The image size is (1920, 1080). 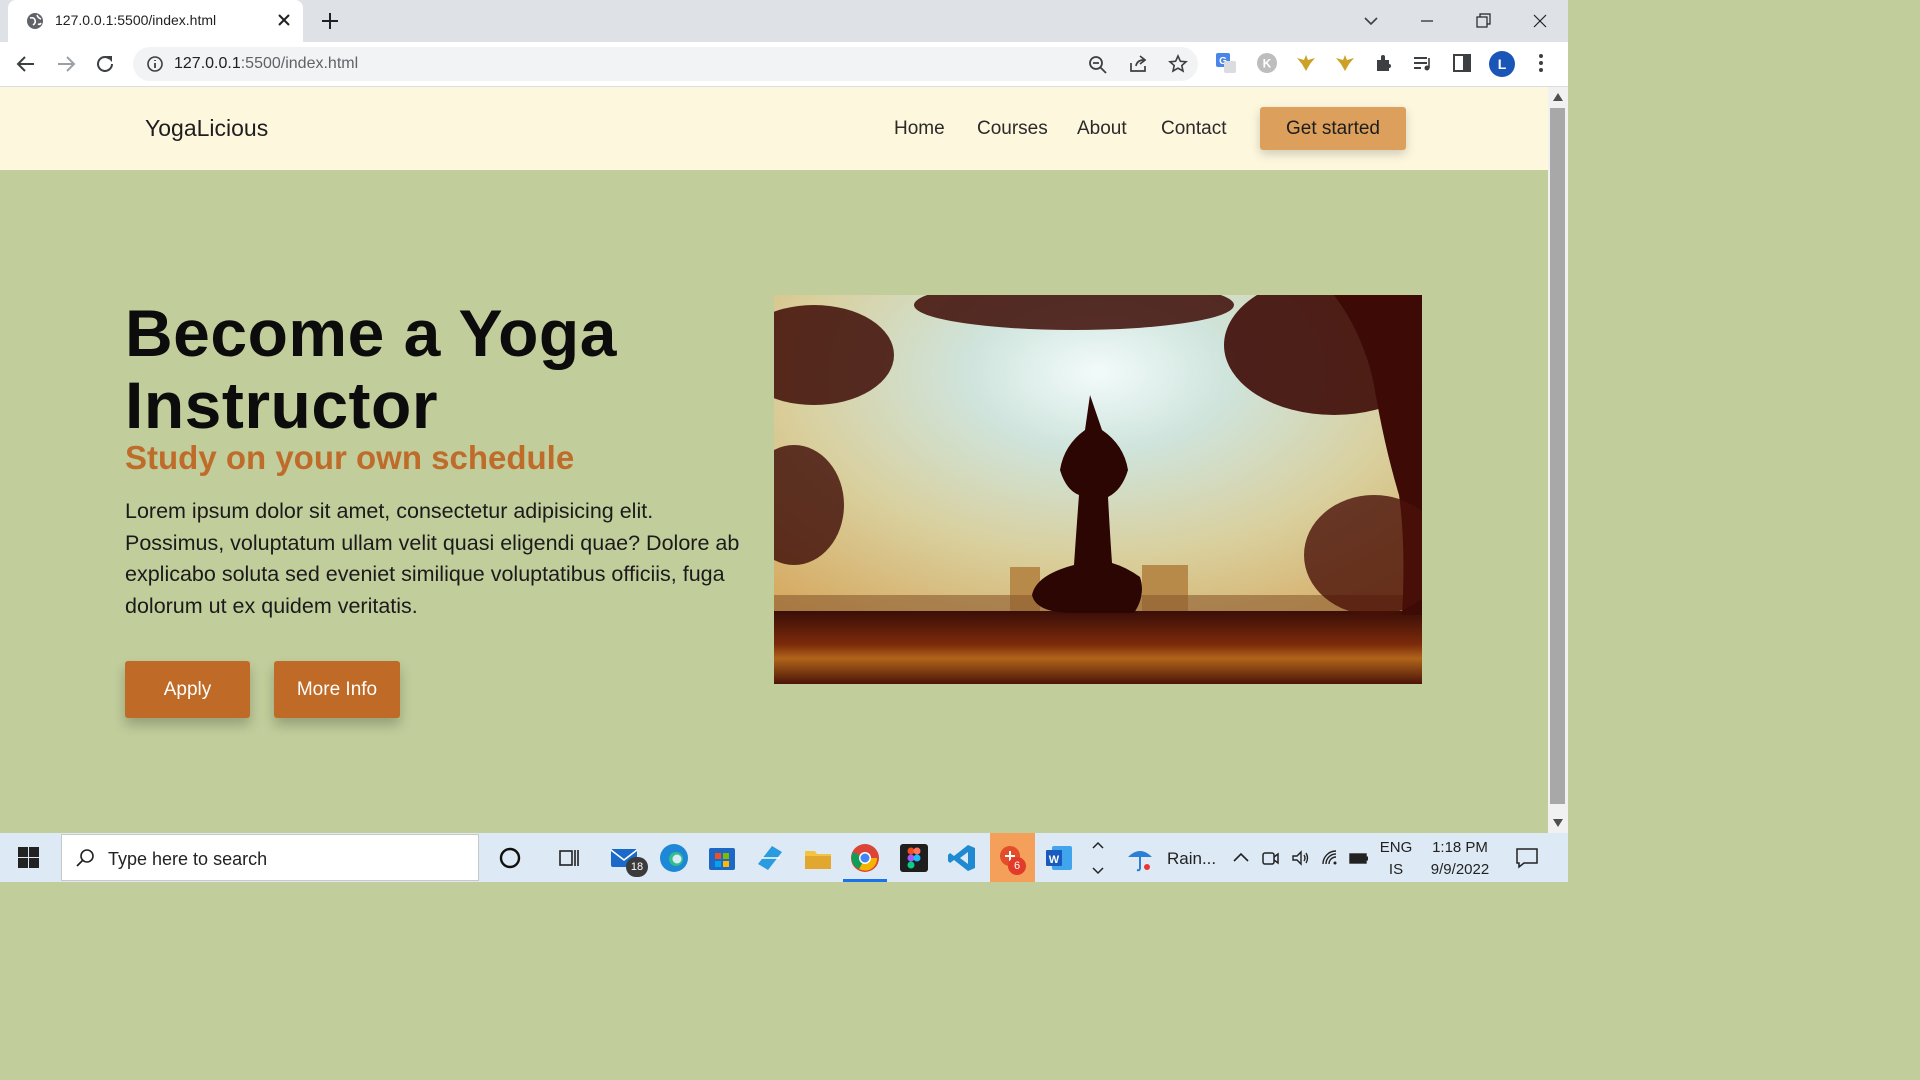 What do you see at coordinates (26, 64) in the screenshot?
I see `back-icon` at bounding box center [26, 64].